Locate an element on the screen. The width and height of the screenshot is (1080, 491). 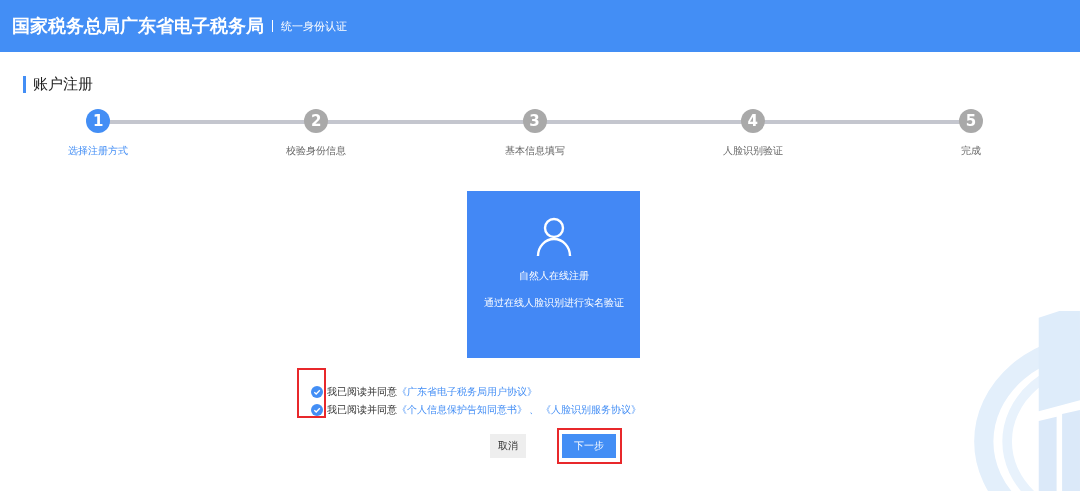
agreement-link: 《人脸识别服务协议》 is located at coordinates (591, 409).